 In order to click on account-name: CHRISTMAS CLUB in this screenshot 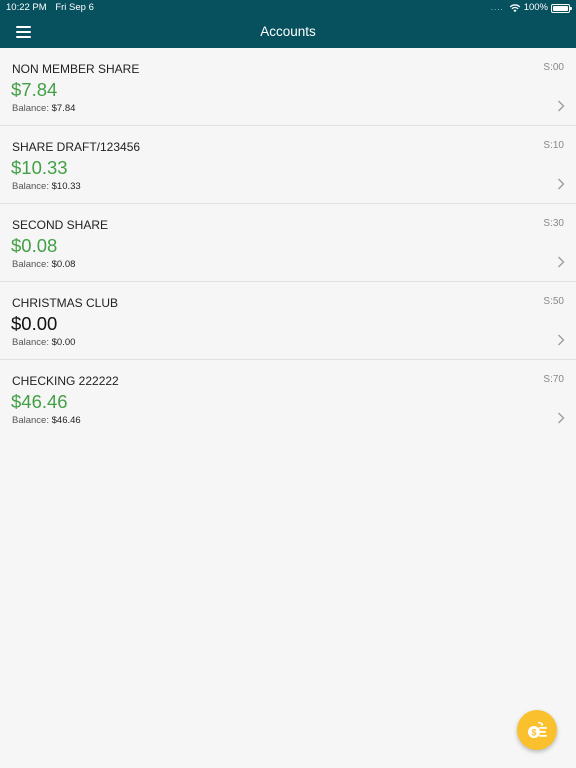, I will do `click(65, 303)`.